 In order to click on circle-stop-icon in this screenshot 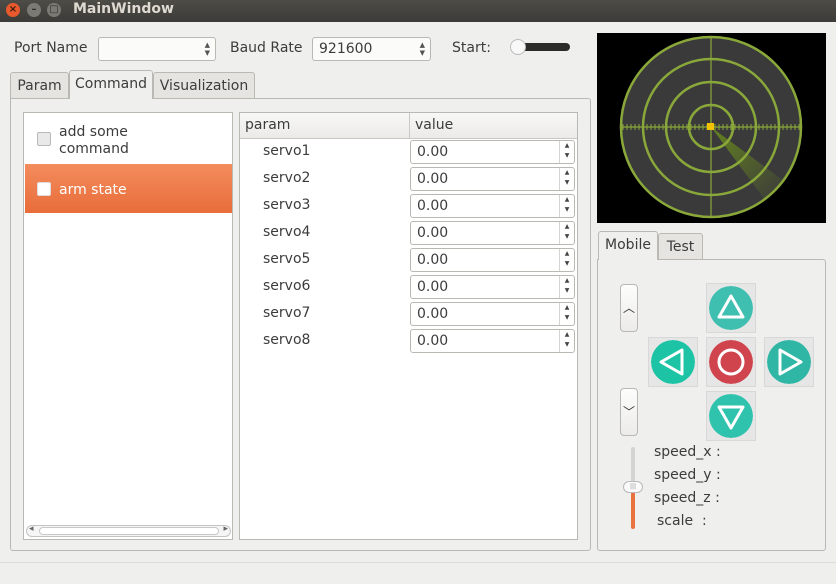, I will do `click(731, 362)`.